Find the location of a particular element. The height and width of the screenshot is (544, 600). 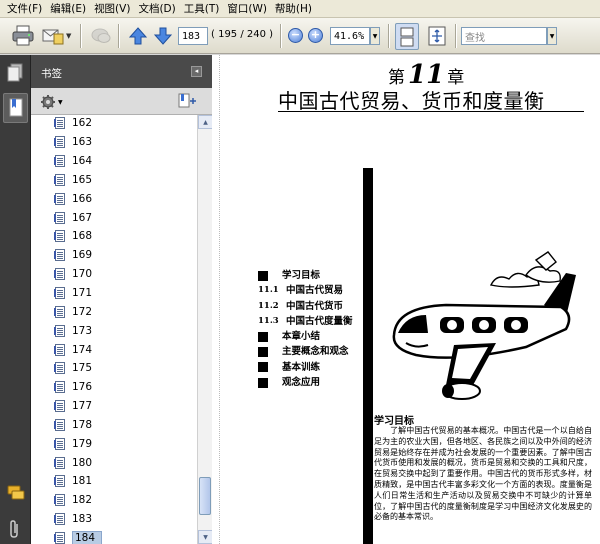

bookmark-item: 173 is located at coordinates (114, 330).